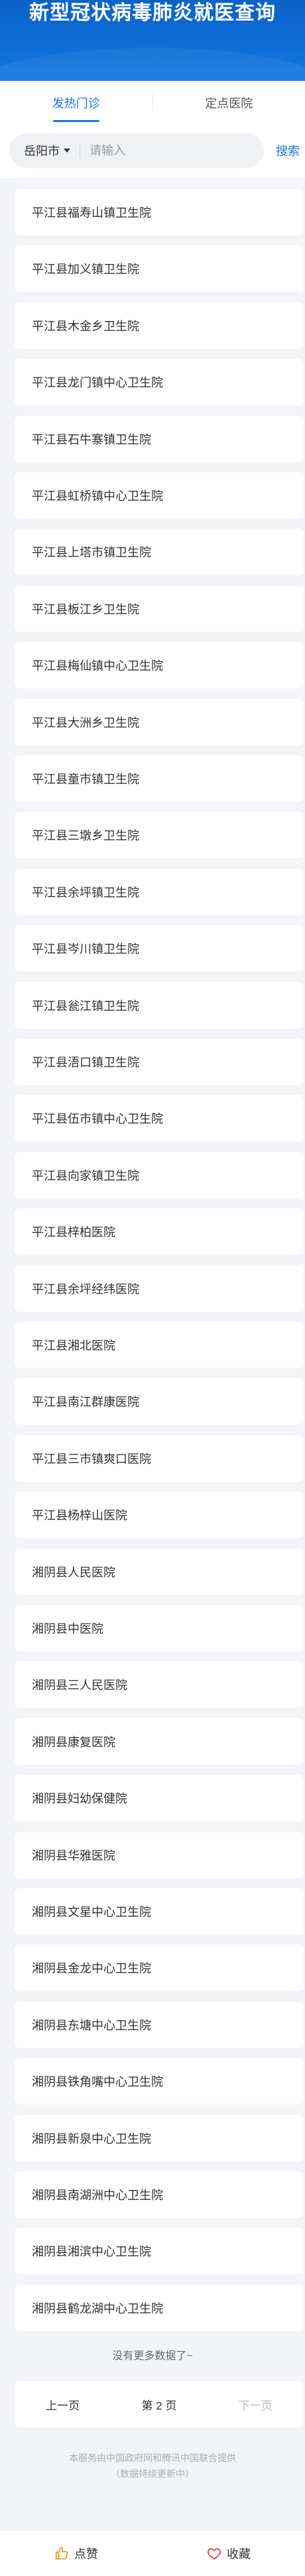 The height and width of the screenshot is (2576, 305). I want to click on like-label: 点赞, so click(86, 2554).